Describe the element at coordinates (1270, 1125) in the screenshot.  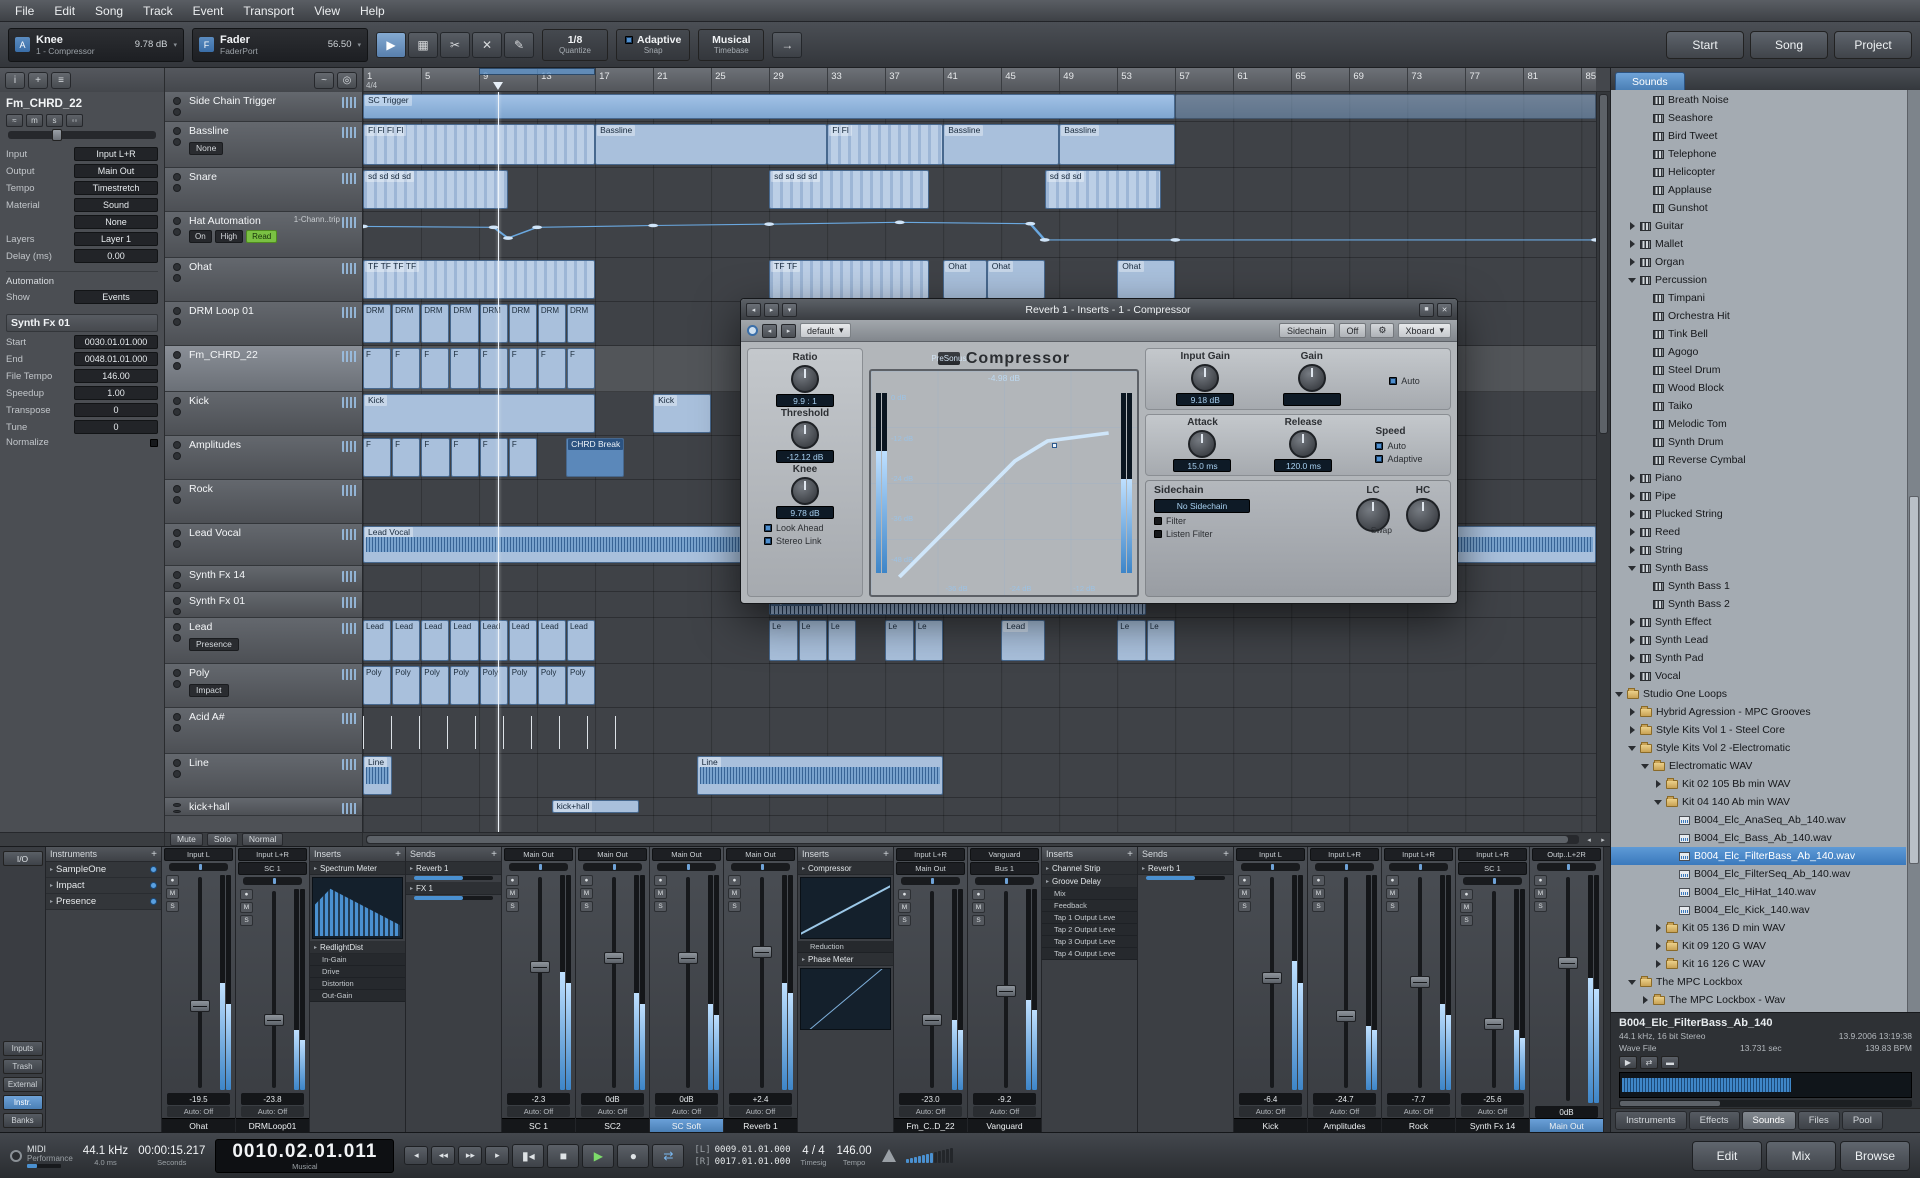
I see `channel-name: Kick` at that location.